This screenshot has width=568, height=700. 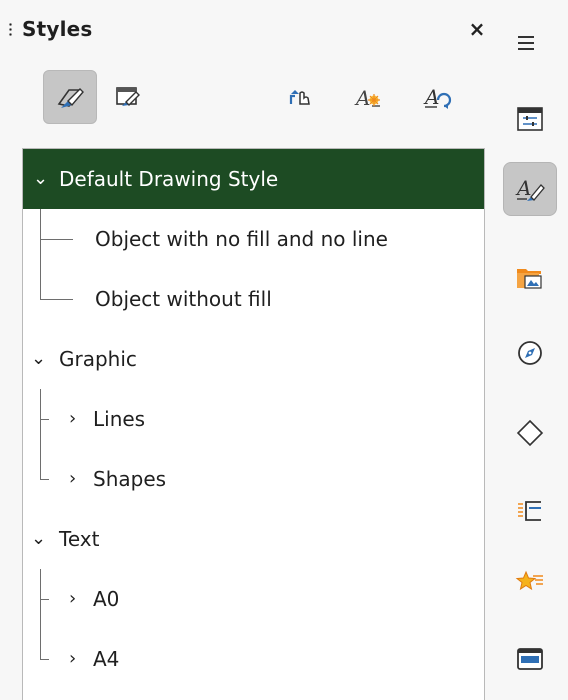 I want to click on tree-item-graphic: ⌄ Graphic, so click(x=253, y=359).